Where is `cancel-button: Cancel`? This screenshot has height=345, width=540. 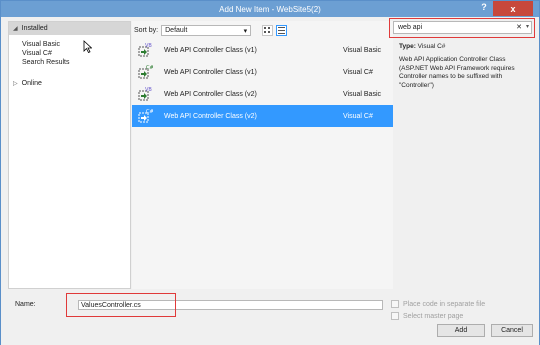 cancel-button: Cancel is located at coordinates (512, 330).